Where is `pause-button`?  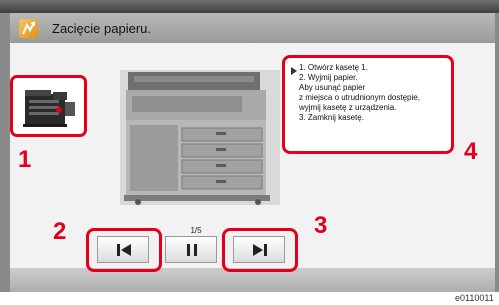 pause-button is located at coordinates (191, 249).